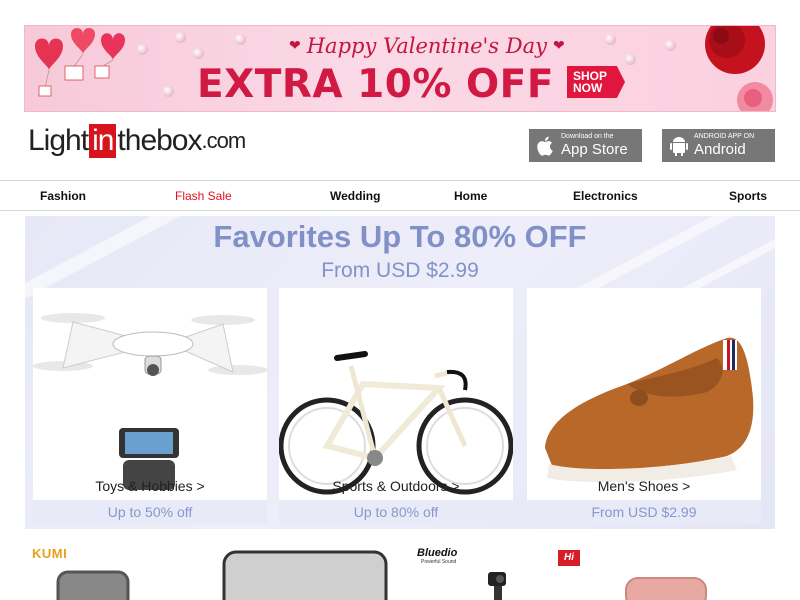 The image size is (800, 600). Describe the element at coordinates (58, 140) in the screenshot. I see `logo-light: Light` at that location.